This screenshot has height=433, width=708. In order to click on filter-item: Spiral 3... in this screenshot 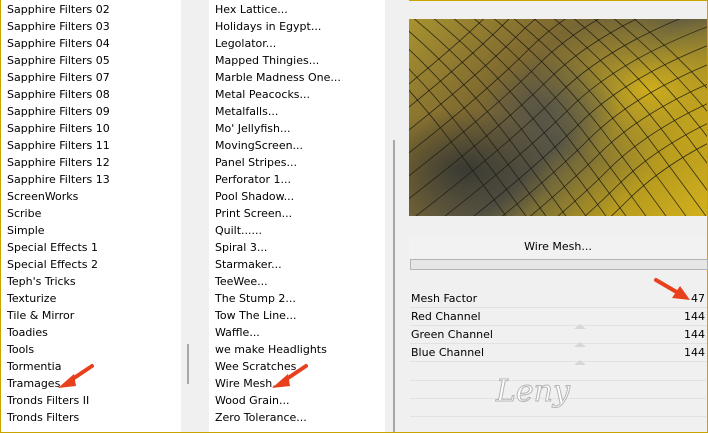, I will do `click(241, 247)`.